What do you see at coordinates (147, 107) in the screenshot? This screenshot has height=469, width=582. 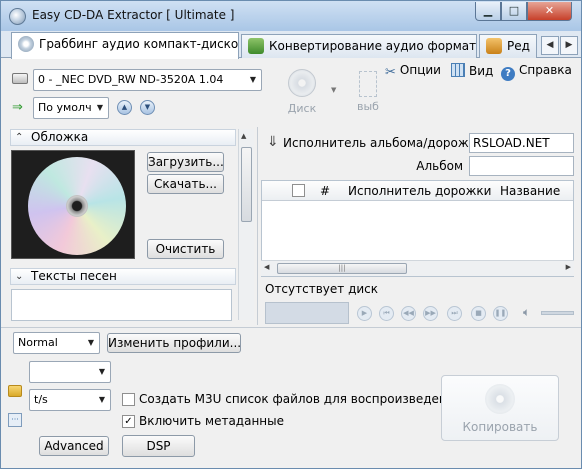 I see `move-down-button: ▼` at bounding box center [147, 107].